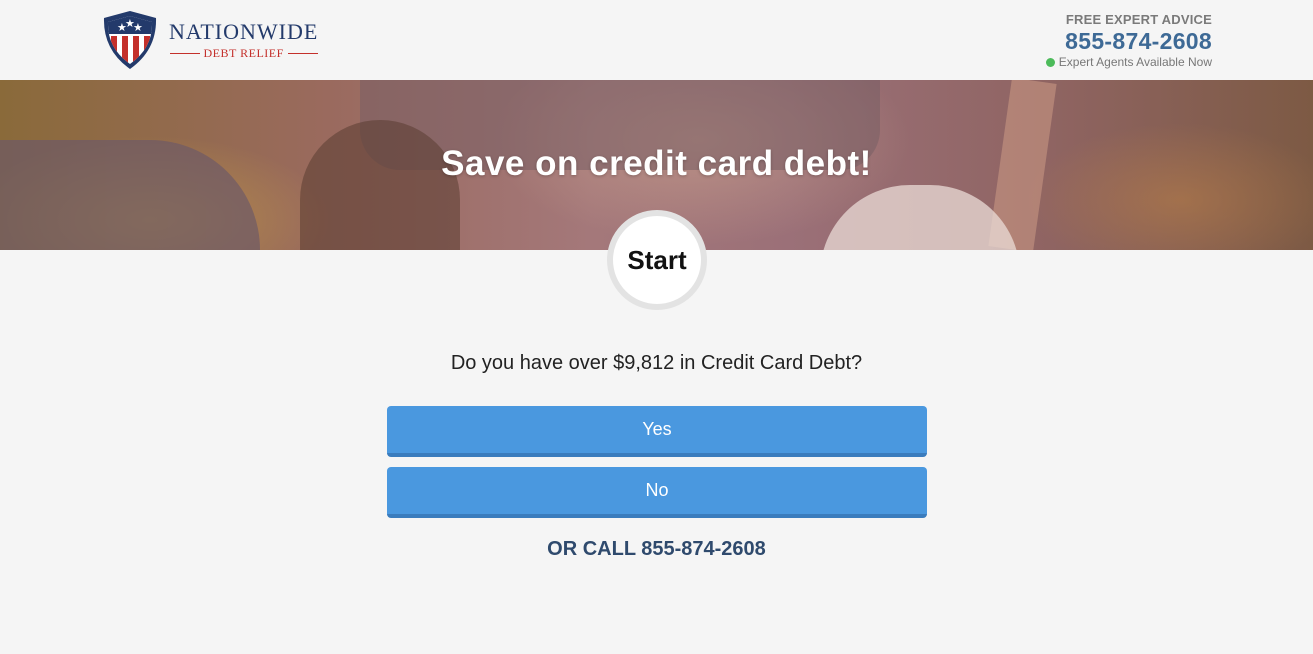 The width and height of the screenshot is (1313, 654). I want to click on agent-status: Expert Agents Available Now, so click(1128, 62).